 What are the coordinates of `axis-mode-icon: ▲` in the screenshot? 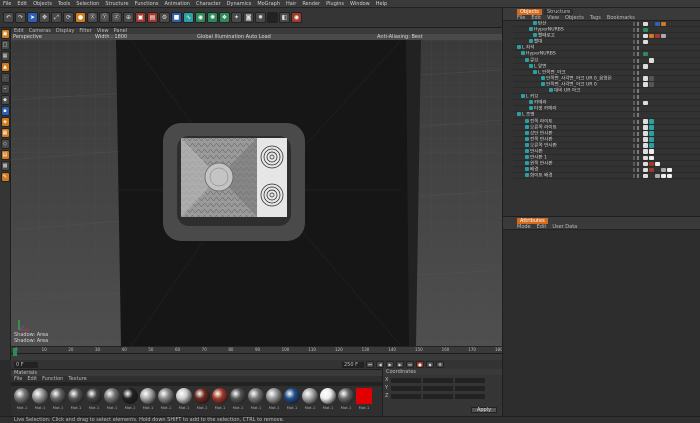 It's located at (5, 67).